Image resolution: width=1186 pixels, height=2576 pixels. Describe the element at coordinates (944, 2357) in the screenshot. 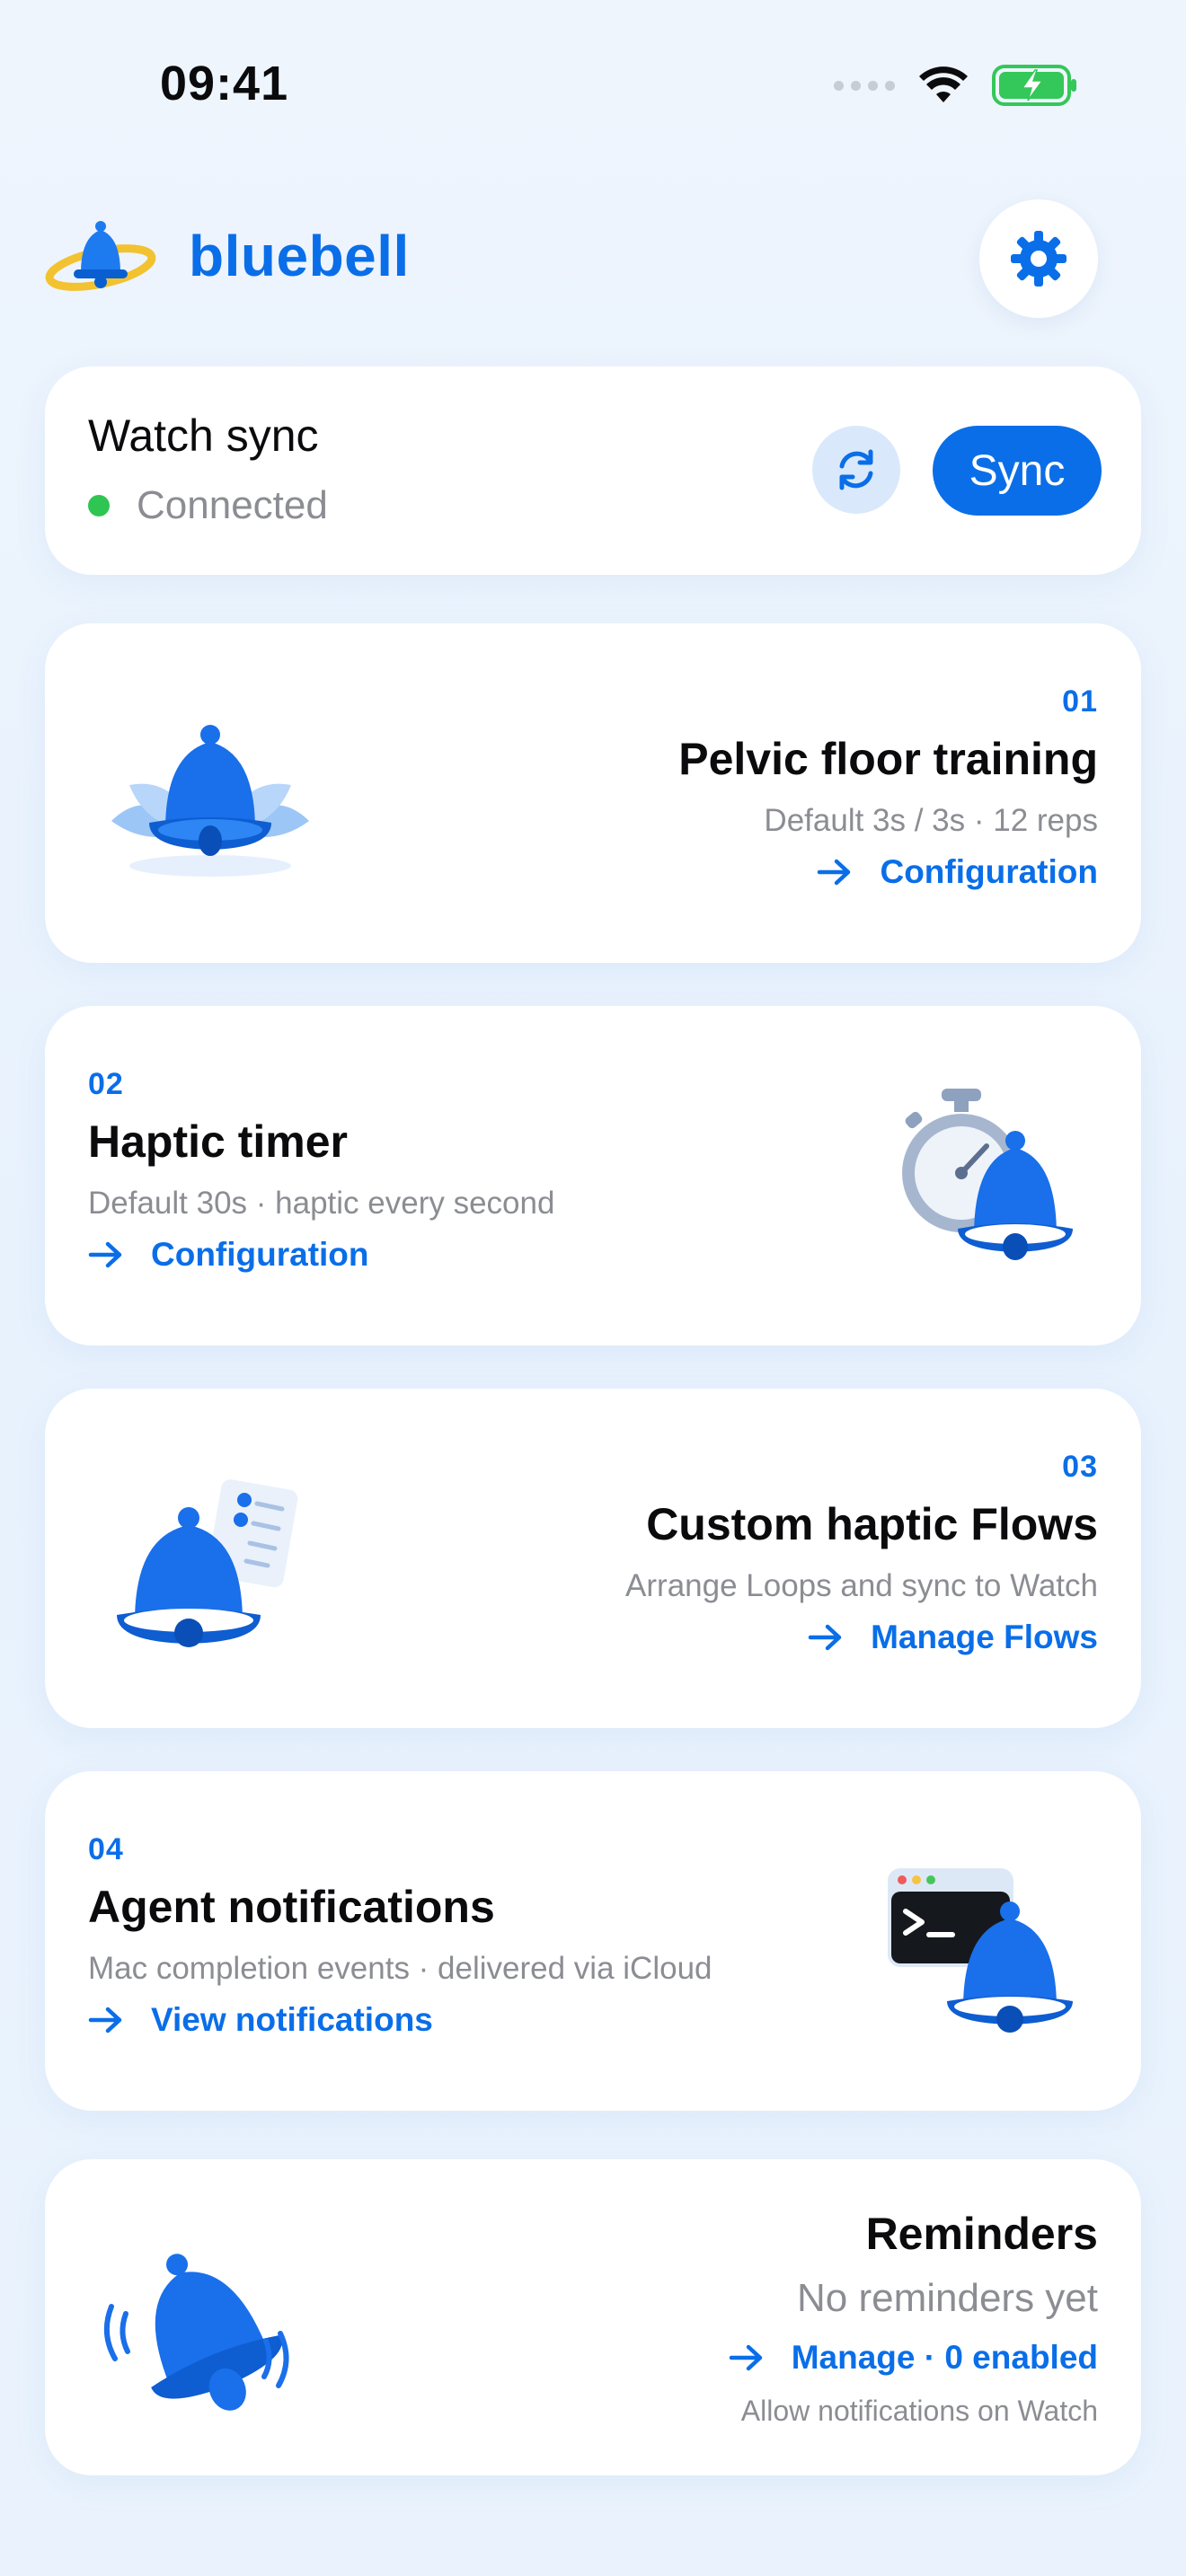

I see `manage-reminders-link-label: Manage · 0 enabled` at that location.